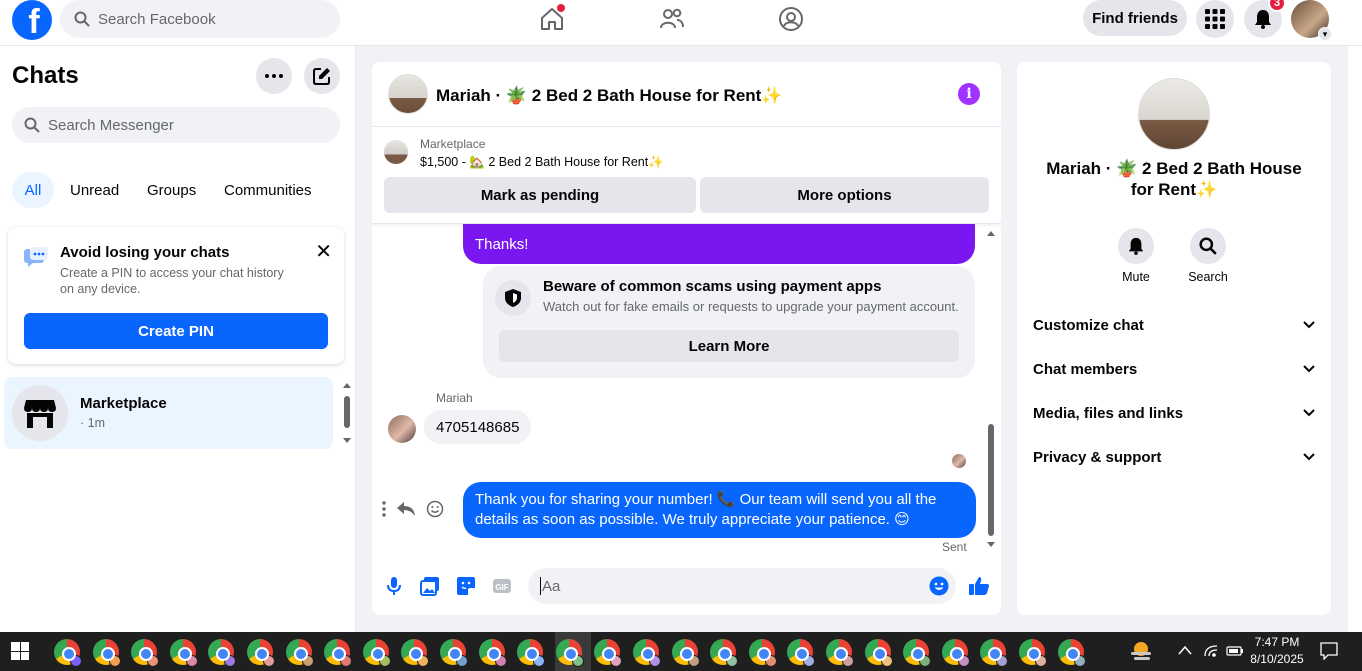 Image resolution: width=1362 pixels, height=671 pixels. I want to click on facebook-search-placeholder: Search Facebook, so click(157, 19).